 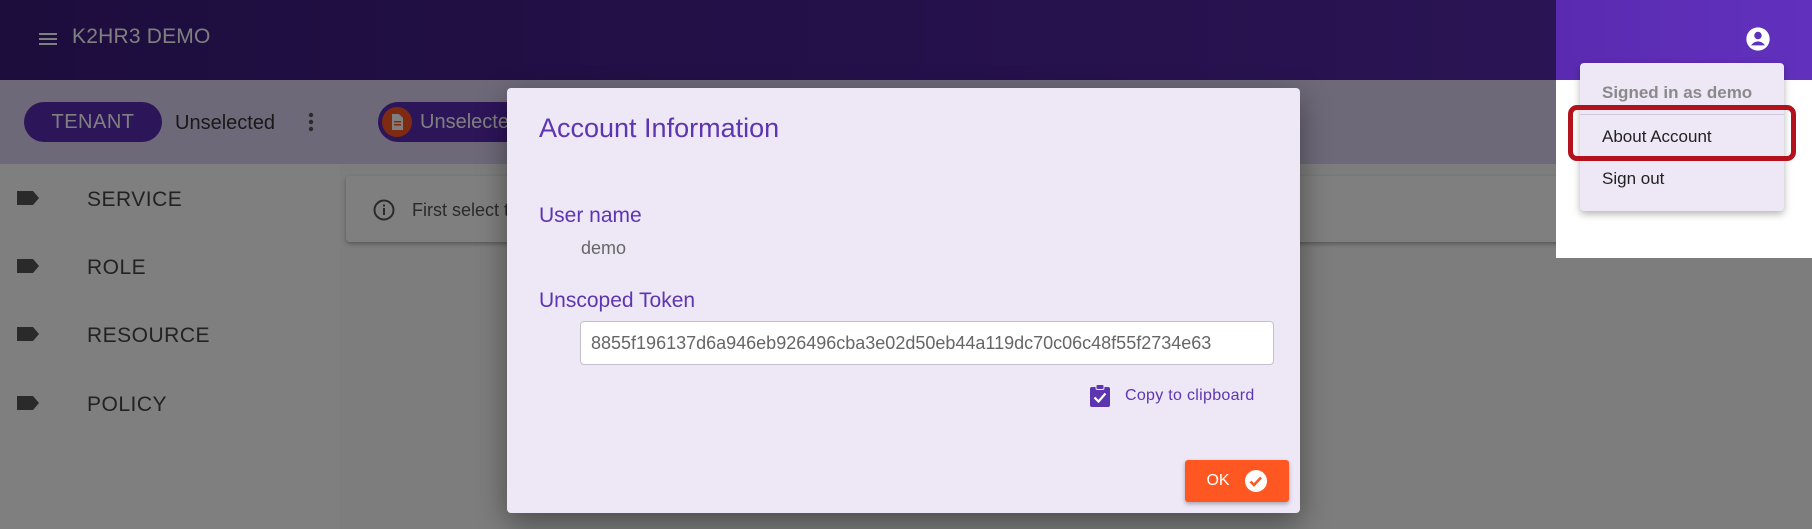 What do you see at coordinates (604, 248) in the screenshot?
I see `user-name-value: demo` at bounding box center [604, 248].